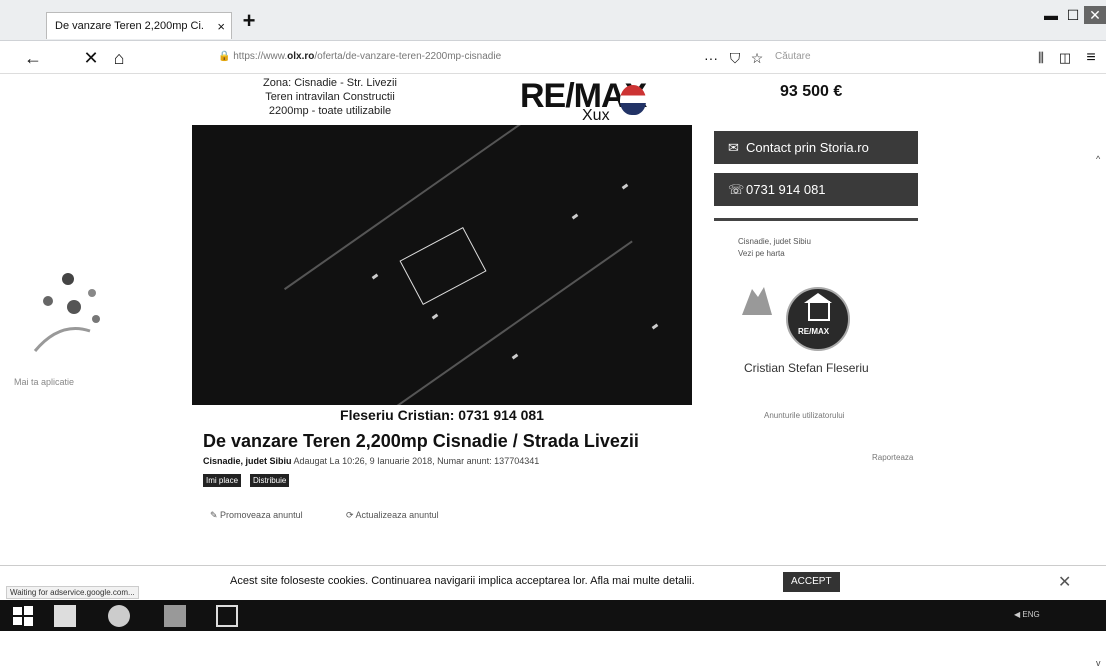 This screenshot has height=668, width=1106. What do you see at coordinates (330, 97) in the screenshot?
I see `banner-land-type: Teren intravilan Constructii` at bounding box center [330, 97].